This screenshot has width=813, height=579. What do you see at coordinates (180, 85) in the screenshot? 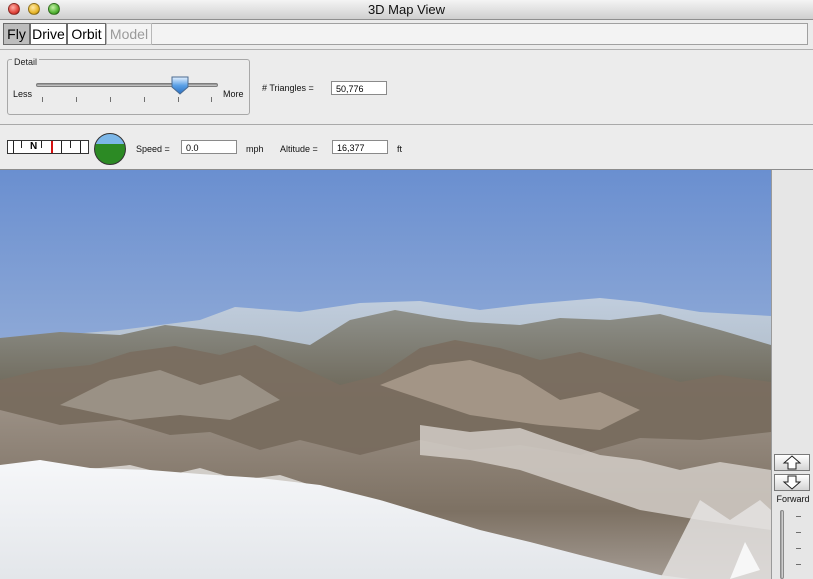
I see `detail-slider-thumb` at bounding box center [180, 85].